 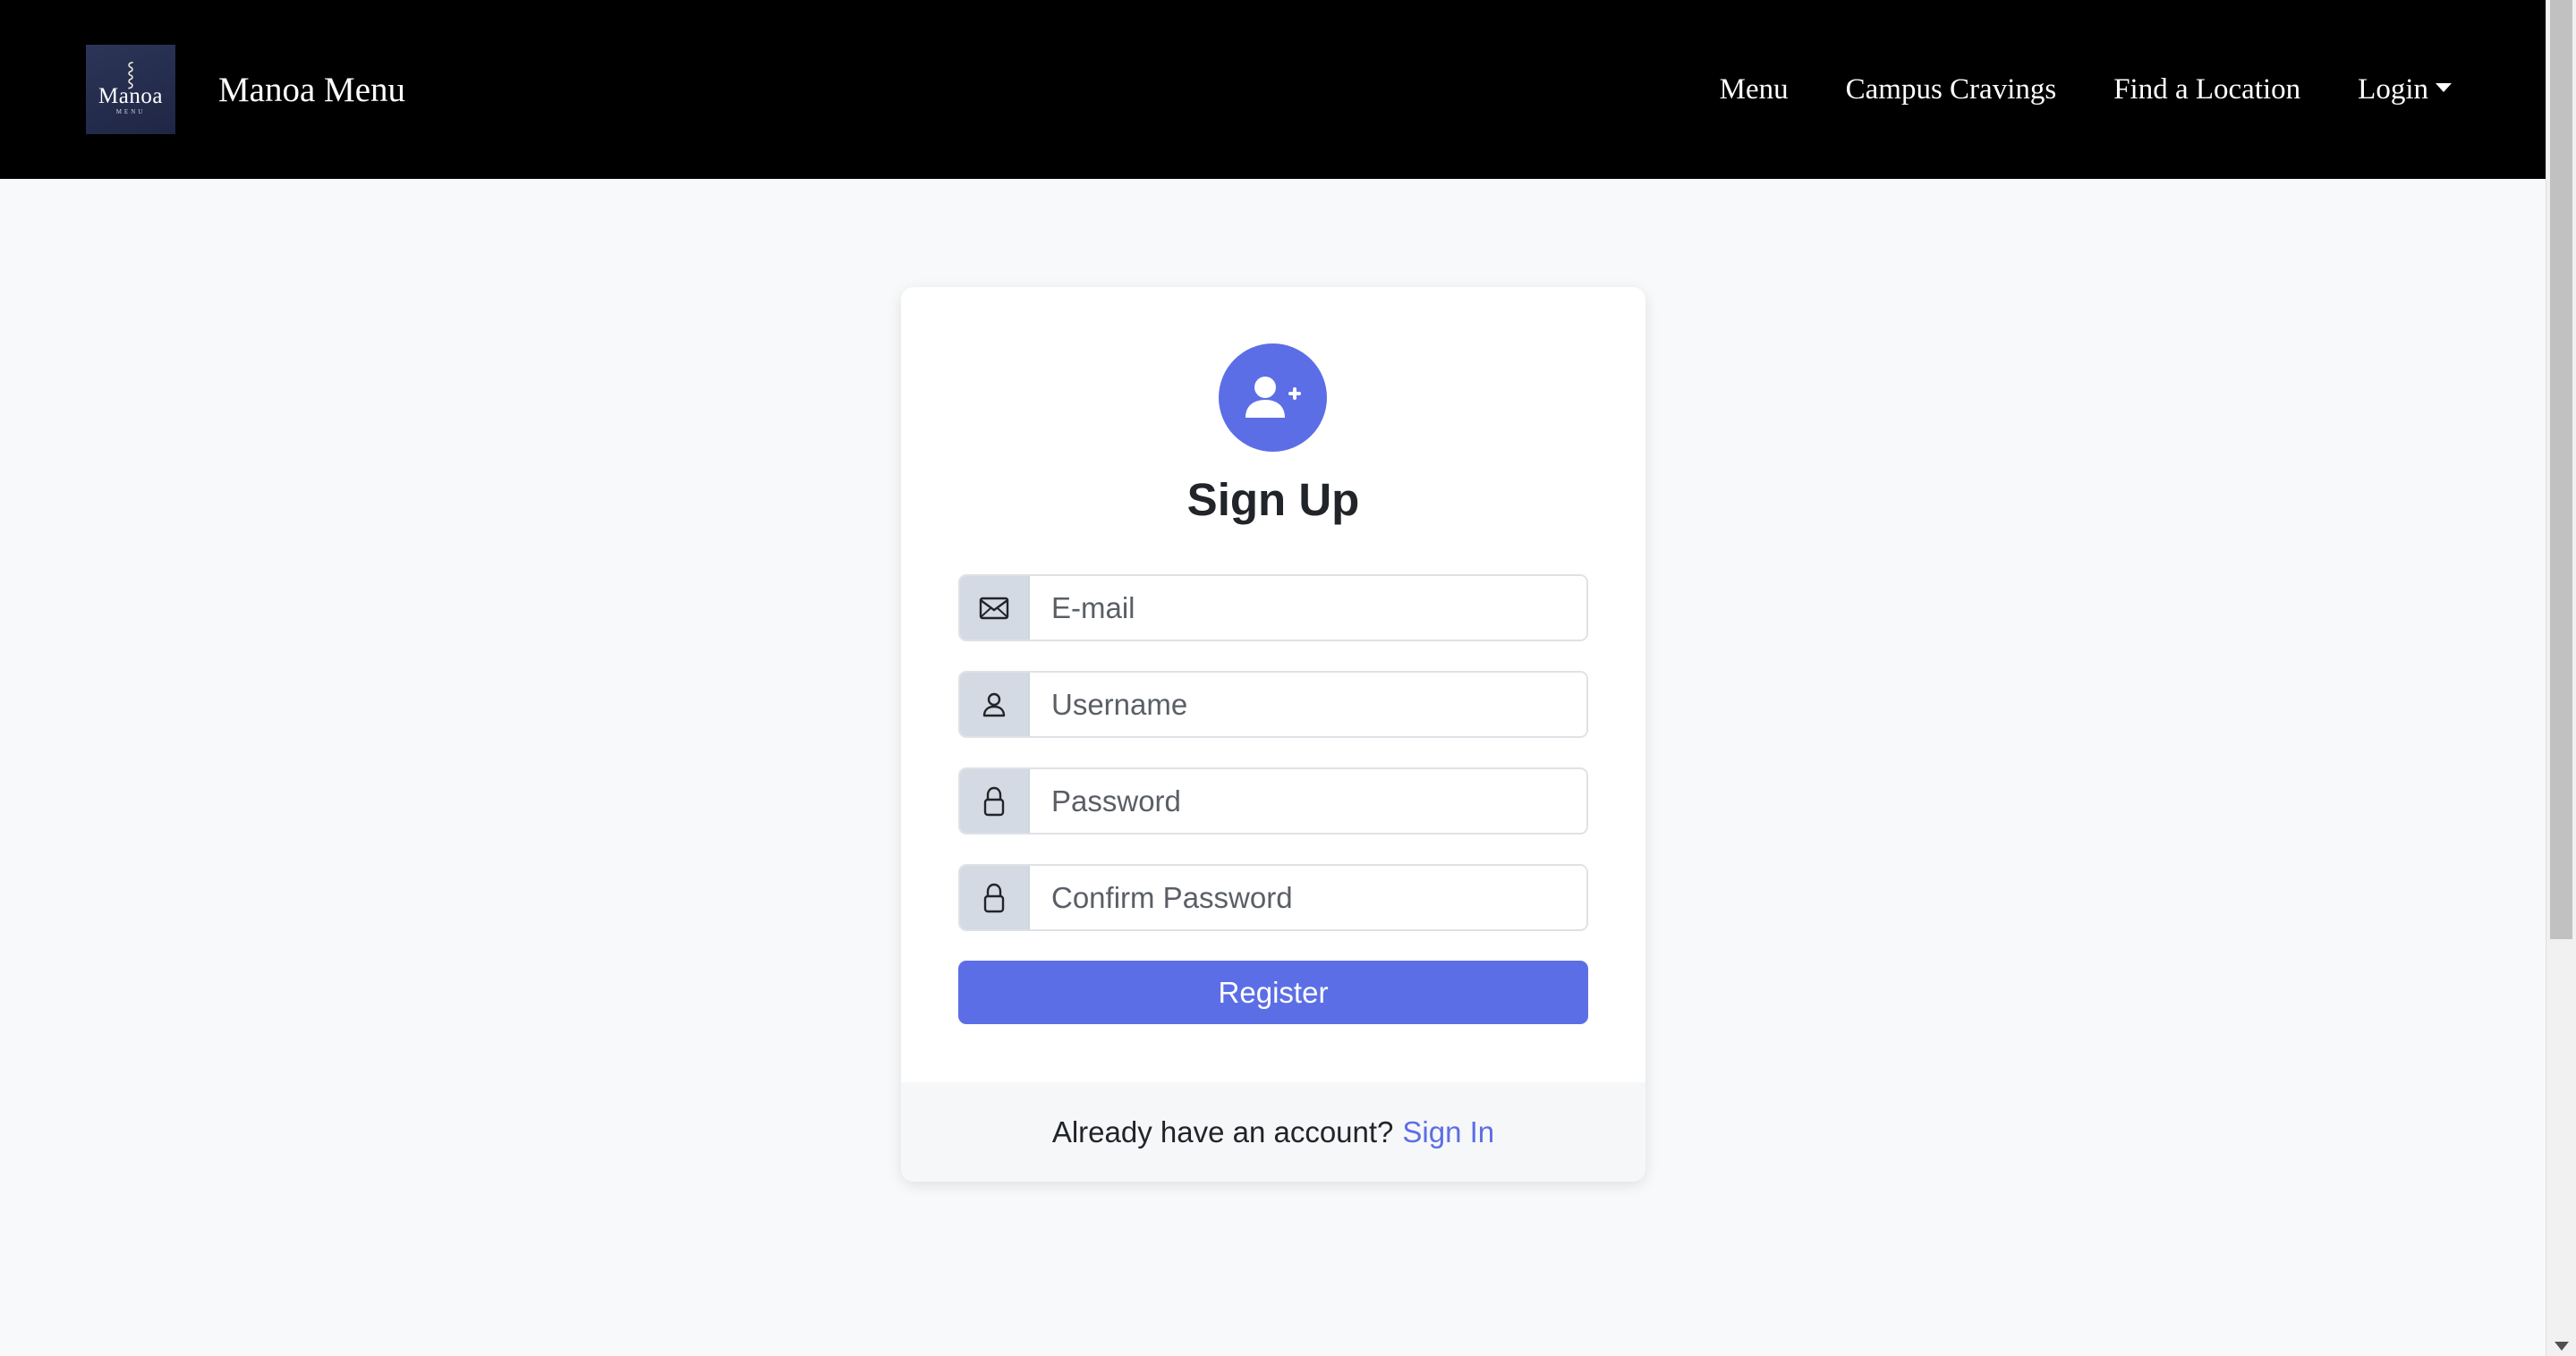 What do you see at coordinates (1448, 1132) in the screenshot?
I see `sign-in-link: Sign In` at bounding box center [1448, 1132].